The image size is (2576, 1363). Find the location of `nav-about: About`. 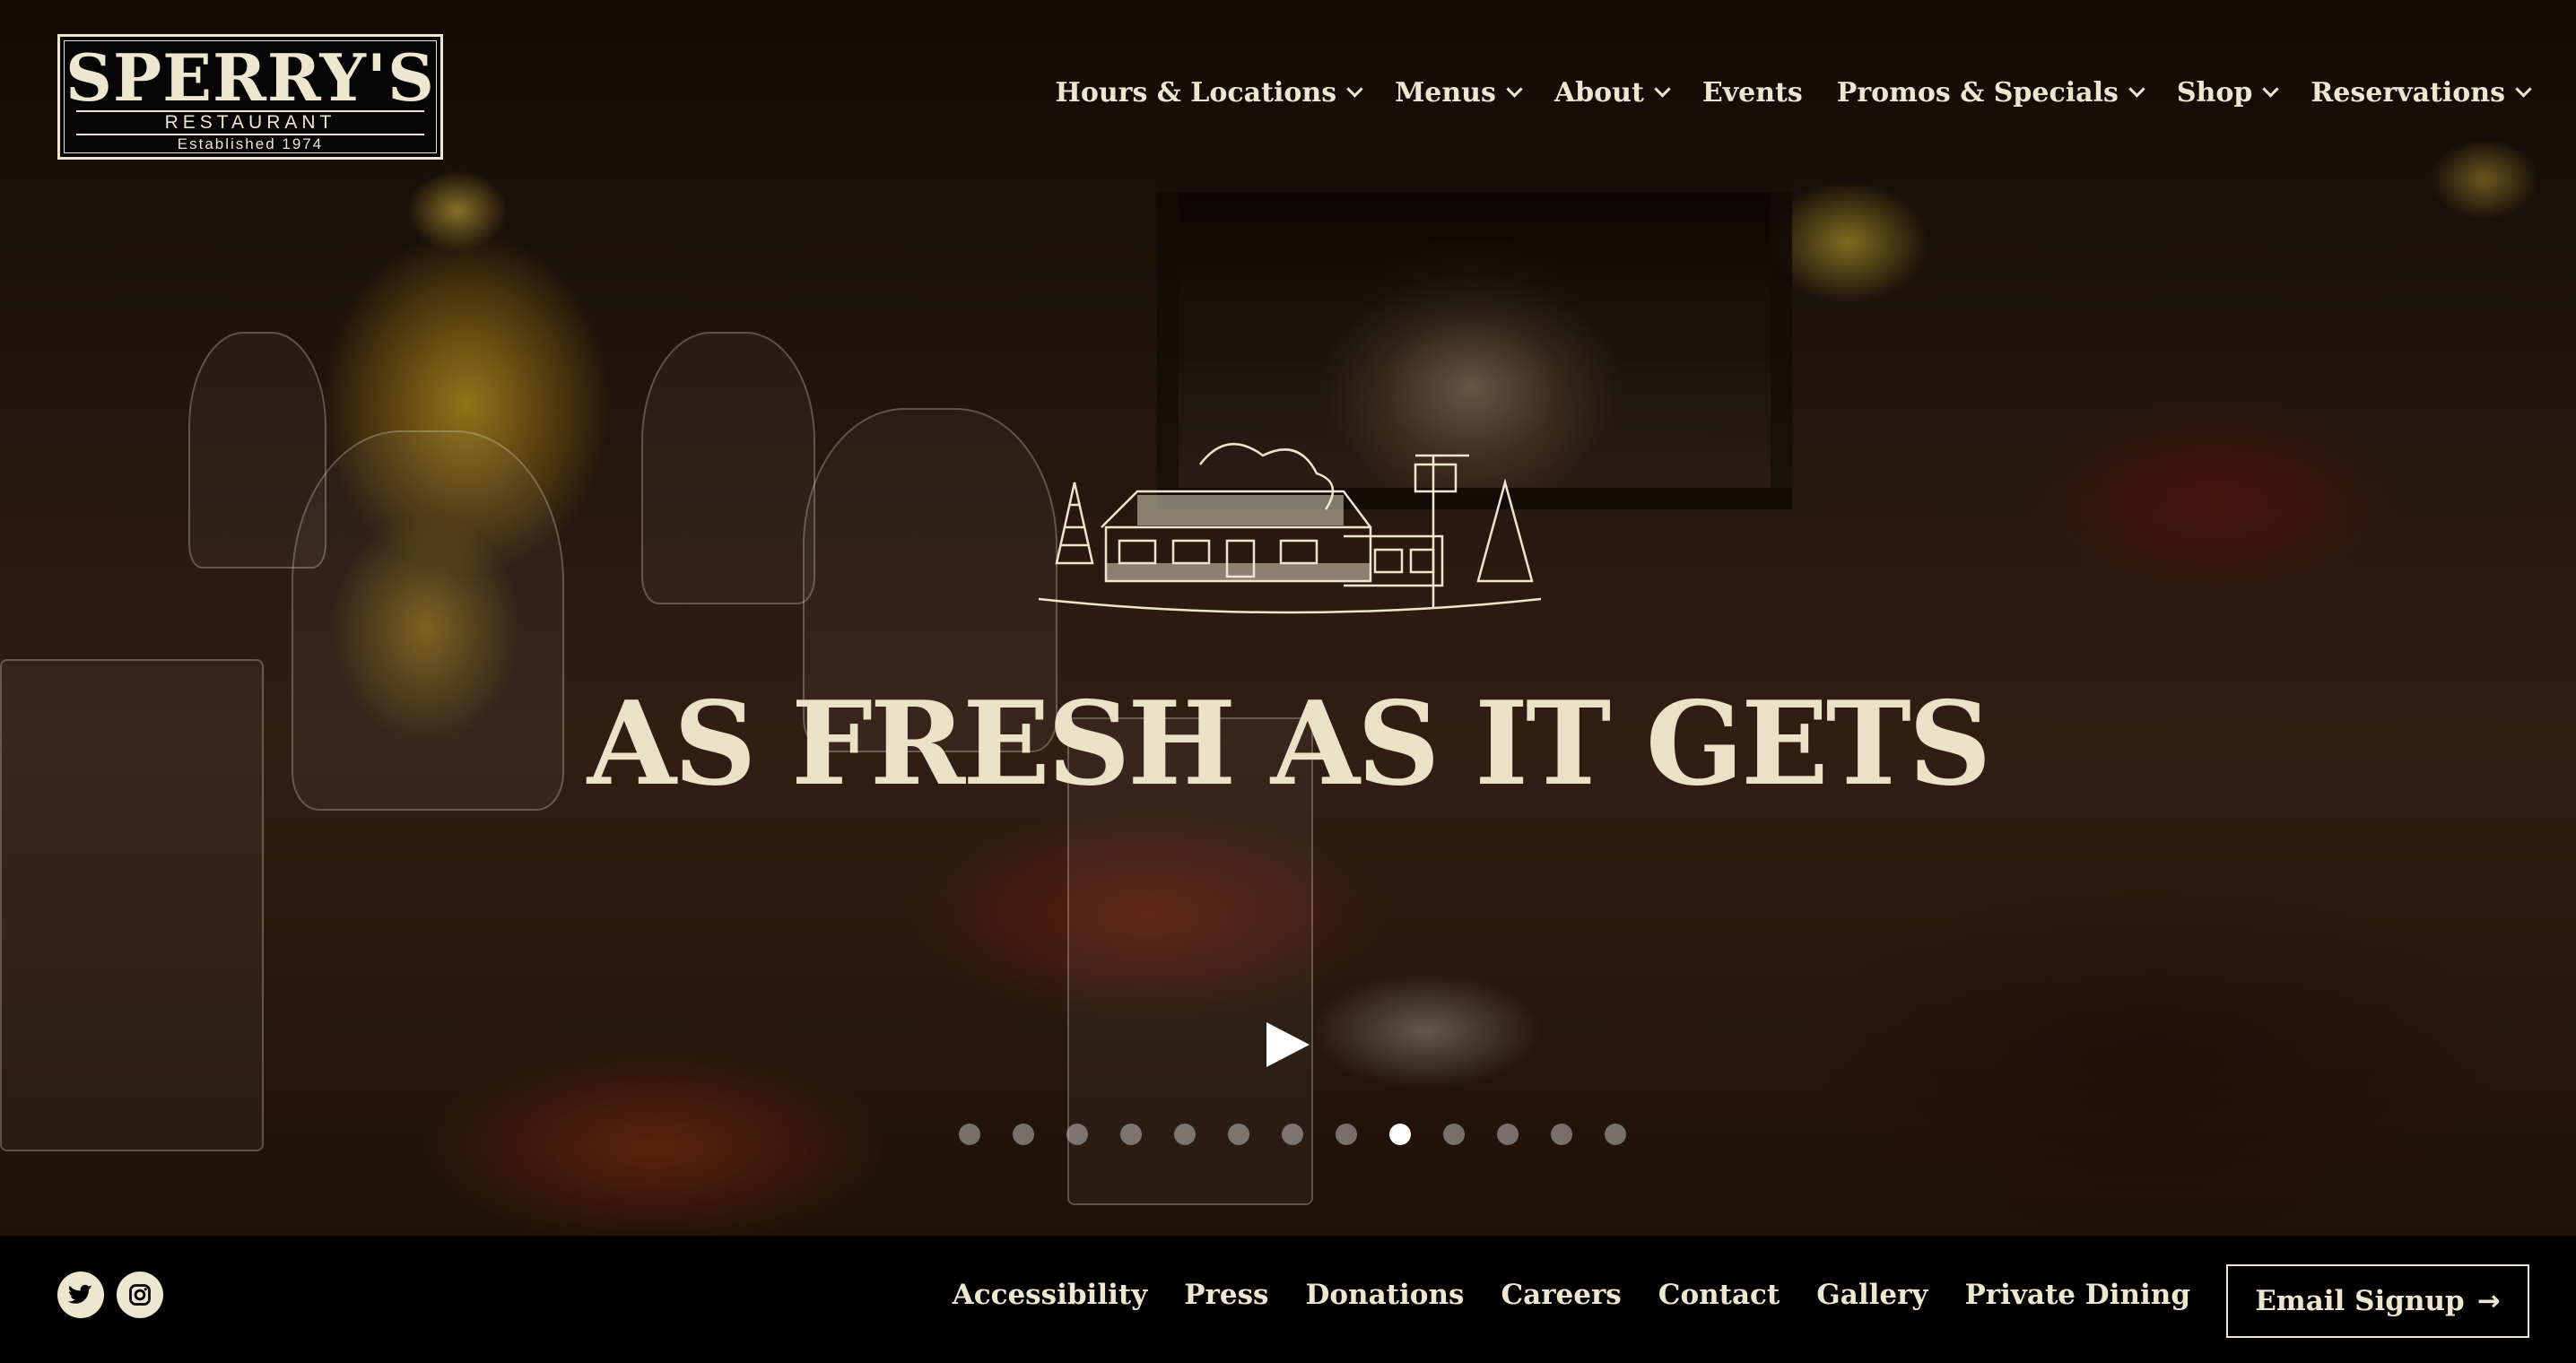

nav-about: About is located at coordinates (1612, 93).